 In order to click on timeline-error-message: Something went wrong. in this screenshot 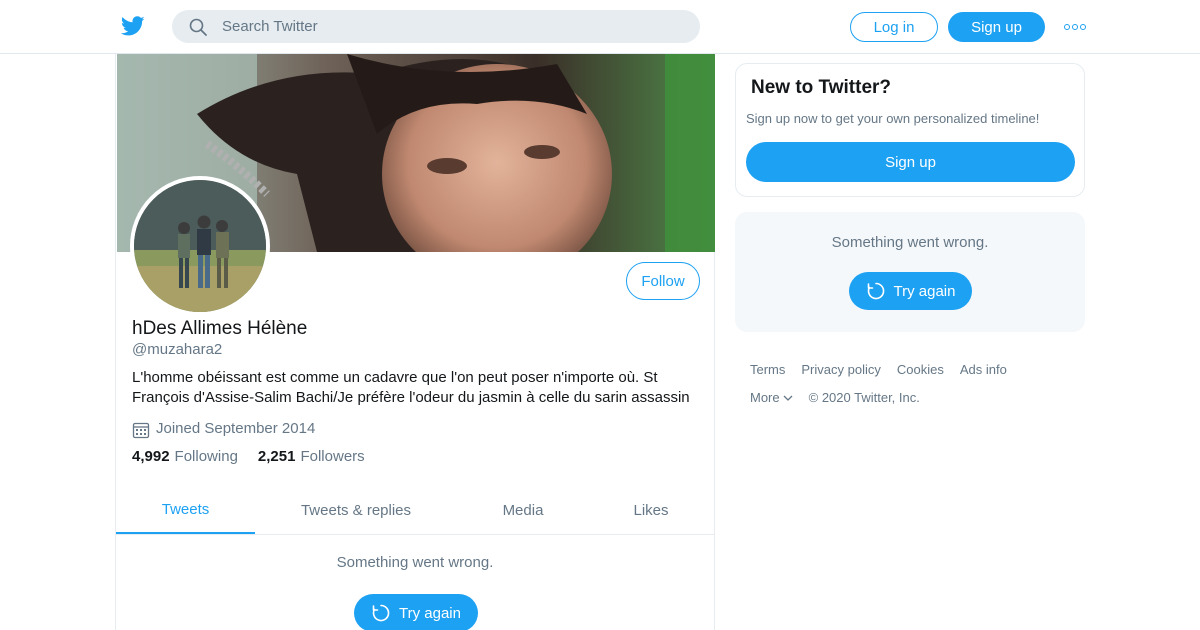, I will do `click(415, 562)`.